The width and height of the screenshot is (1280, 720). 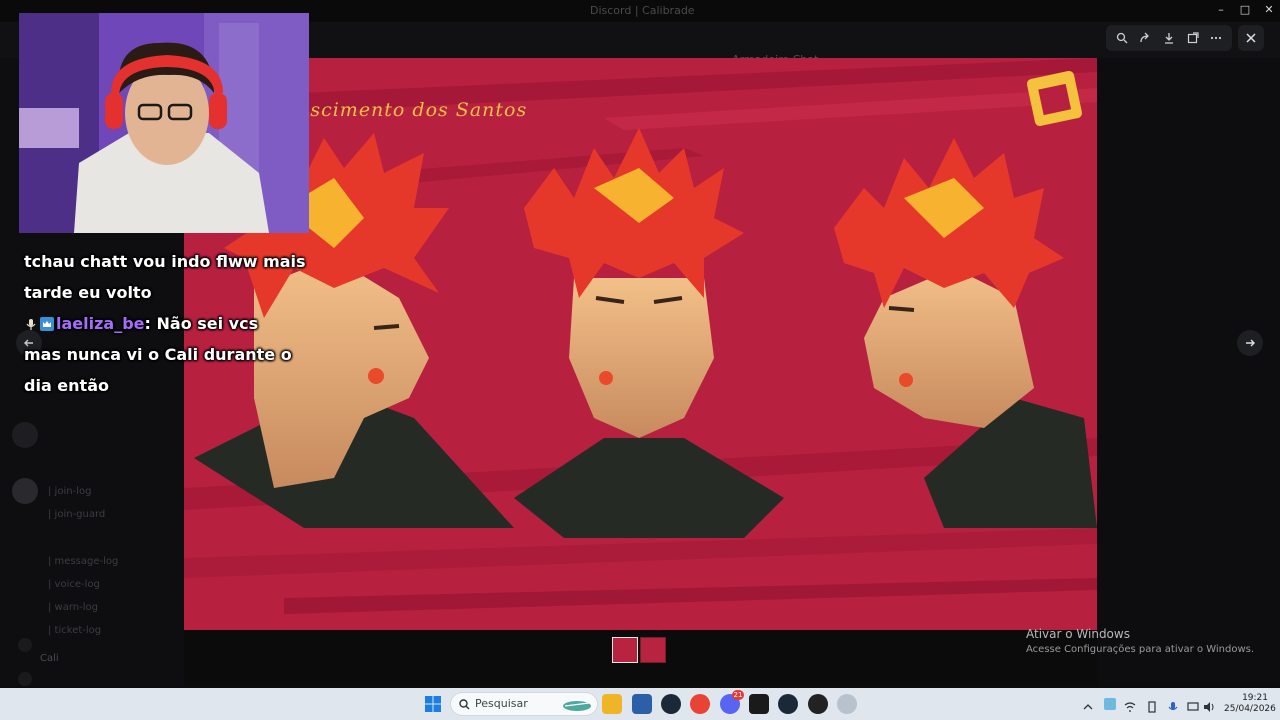 What do you see at coordinates (49, 658) in the screenshot?
I see `user-panel-name: Cali` at bounding box center [49, 658].